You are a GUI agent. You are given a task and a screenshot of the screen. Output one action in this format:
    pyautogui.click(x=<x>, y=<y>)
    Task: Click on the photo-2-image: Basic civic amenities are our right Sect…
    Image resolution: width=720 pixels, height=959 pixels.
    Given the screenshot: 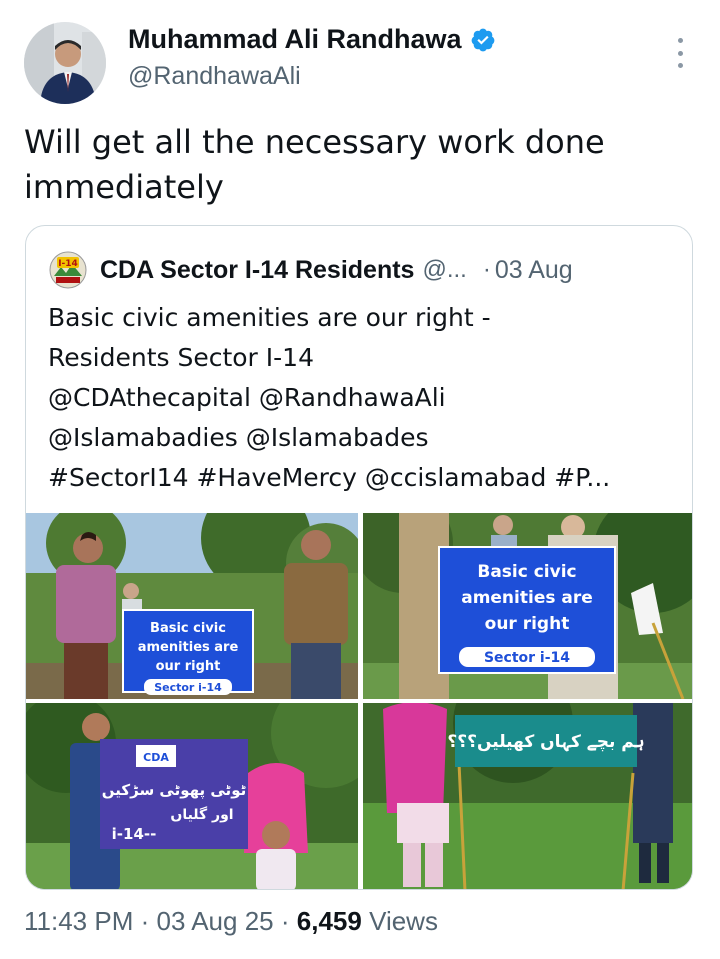 What is the action you would take?
    pyautogui.click(x=527, y=606)
    